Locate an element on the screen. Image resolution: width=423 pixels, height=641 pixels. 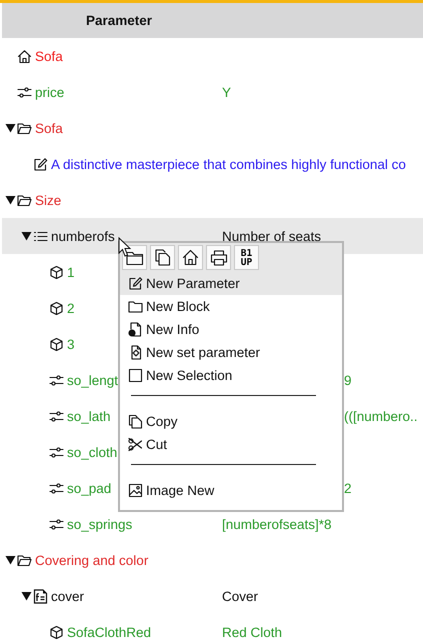
parameter-name: numberofs is located at coordinates (83, 236).